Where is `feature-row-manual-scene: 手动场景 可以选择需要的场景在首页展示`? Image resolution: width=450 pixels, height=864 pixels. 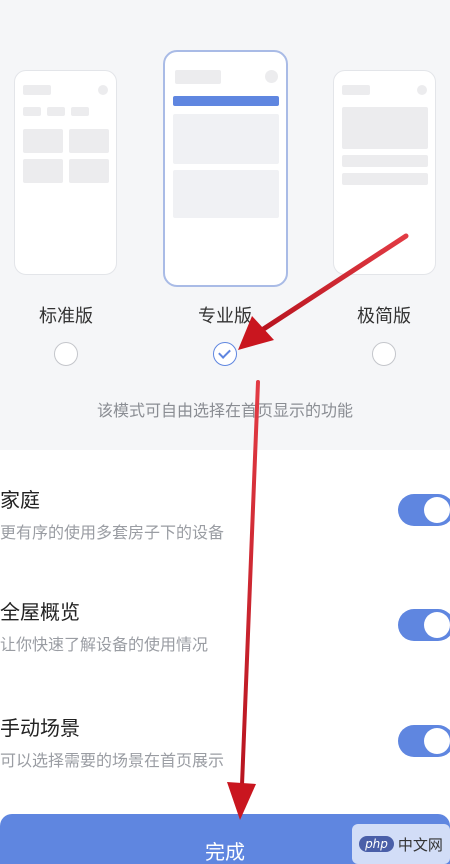
feature-row-manual-scene: 手动场景 可以选择需要的场景在首页展示 is located at coordinates (225, 752).